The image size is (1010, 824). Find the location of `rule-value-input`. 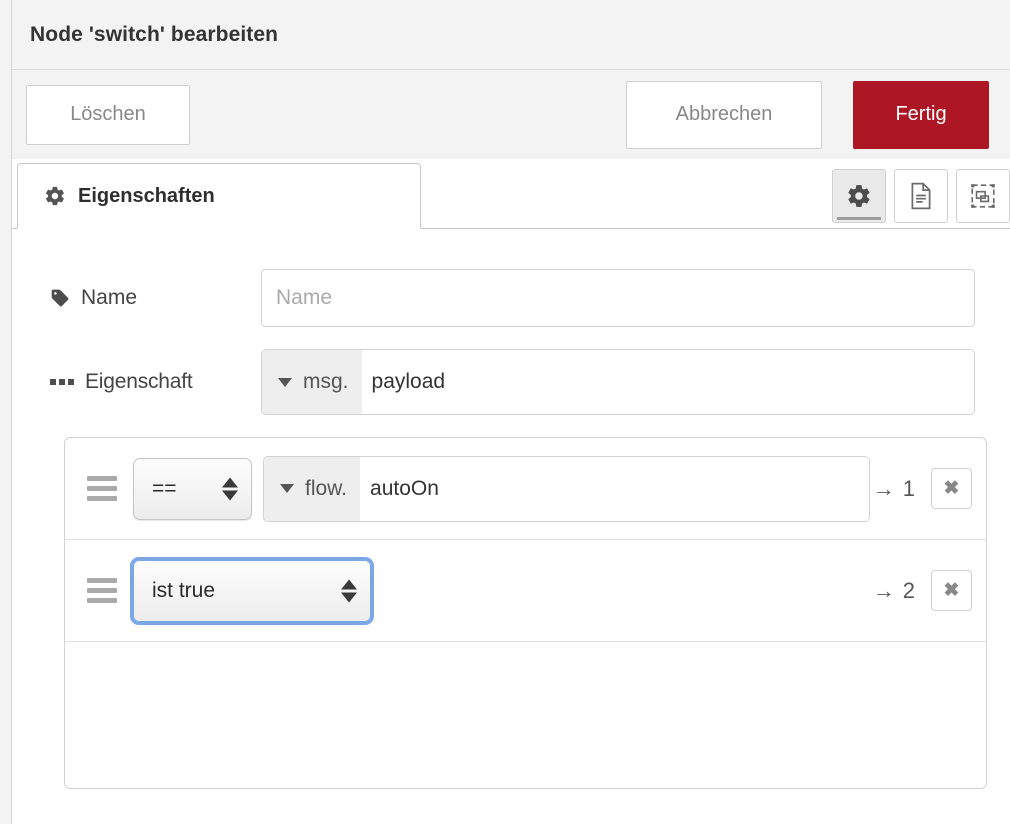

rule-value-input is located at coordinates (614, 488).